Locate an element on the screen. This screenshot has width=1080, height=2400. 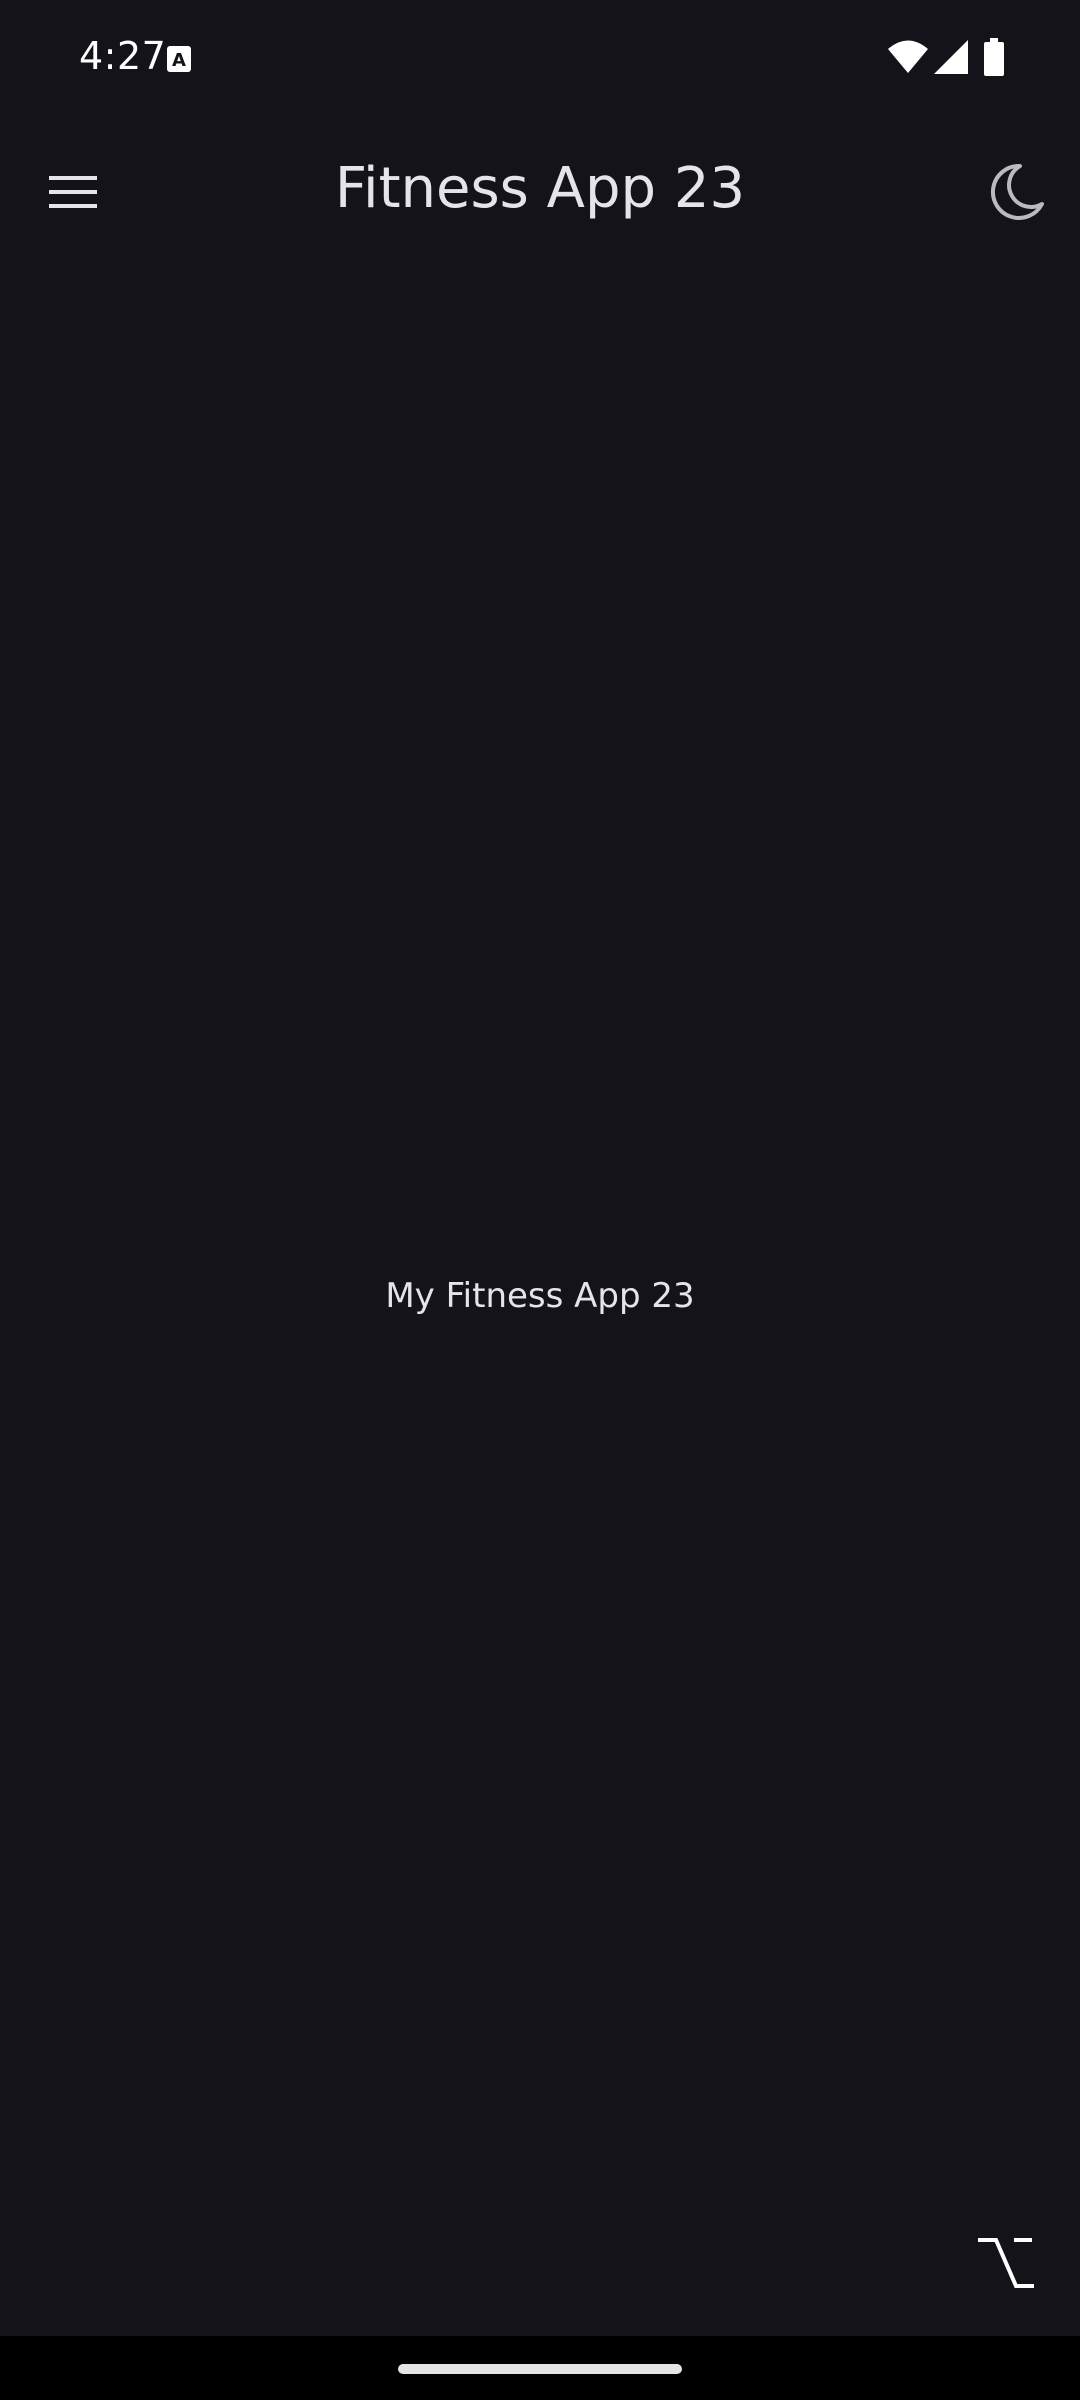
home-indicator is located at coordinates (540, 2369).